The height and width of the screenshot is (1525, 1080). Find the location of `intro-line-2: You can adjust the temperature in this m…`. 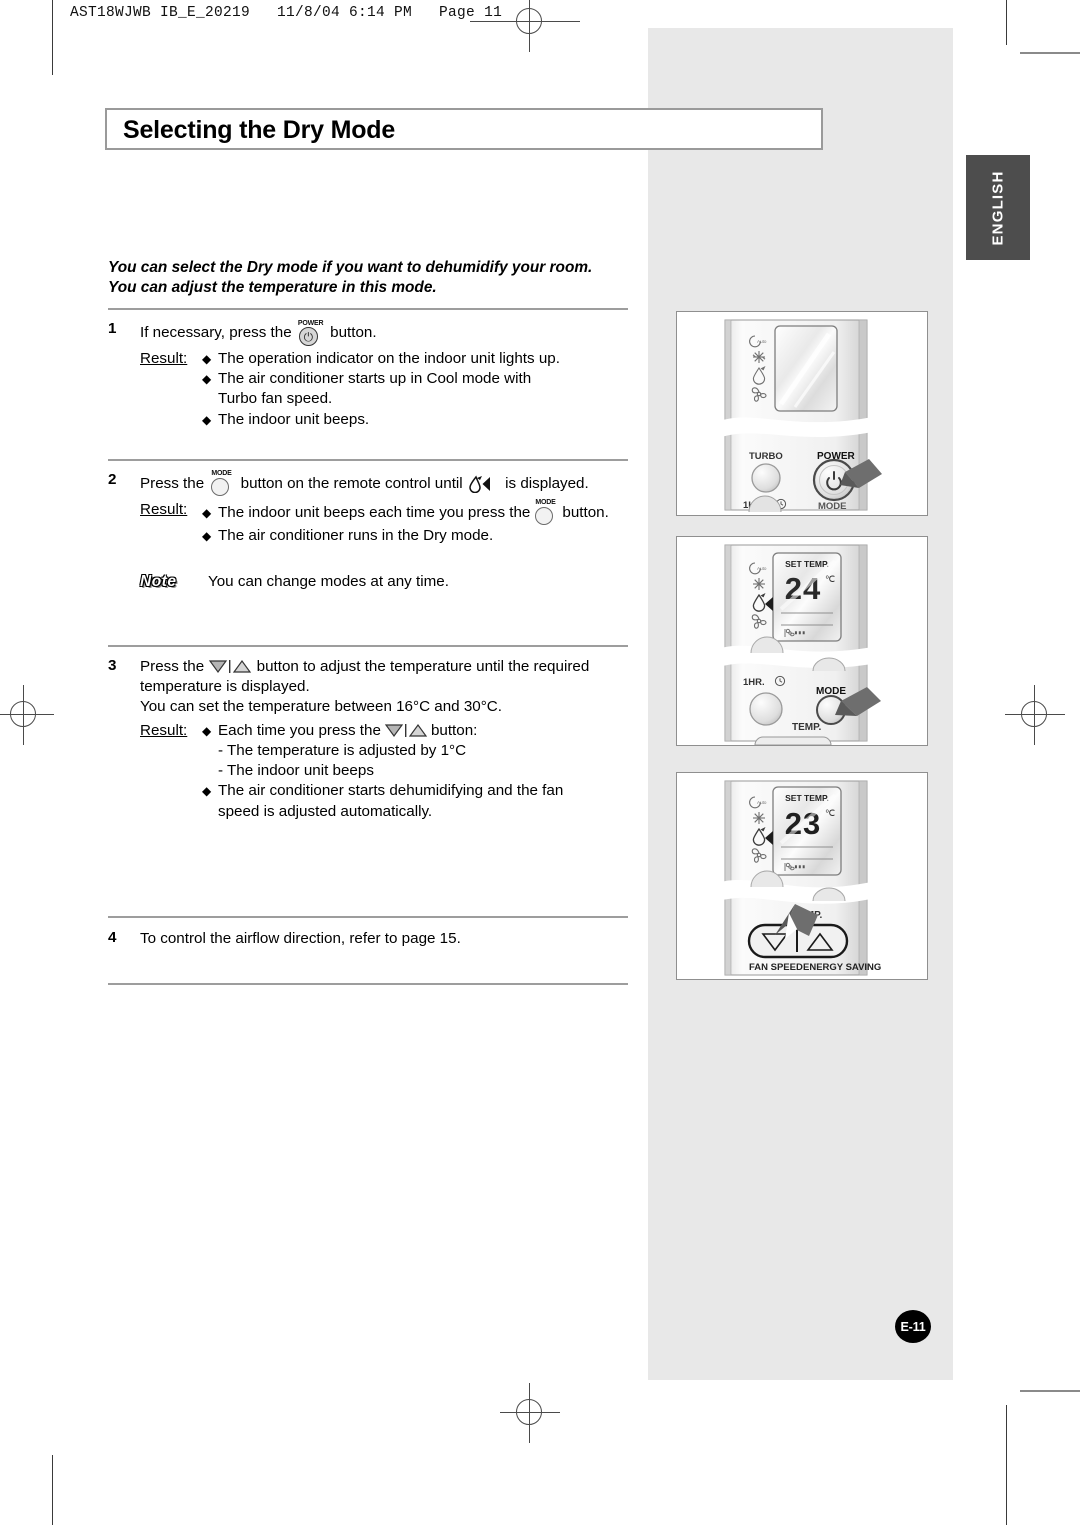

intro-line-2: You can adjust the temperature in this m… is located at coordinates (272, 288).